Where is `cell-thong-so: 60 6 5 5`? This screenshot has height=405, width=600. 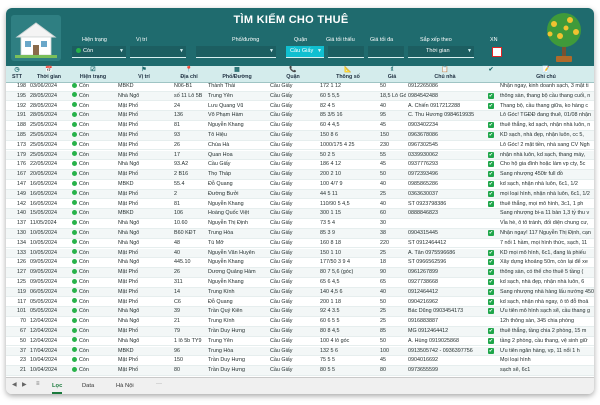
cell-thong-so: 60 6 5 5 is located at coordinates (348, 321).